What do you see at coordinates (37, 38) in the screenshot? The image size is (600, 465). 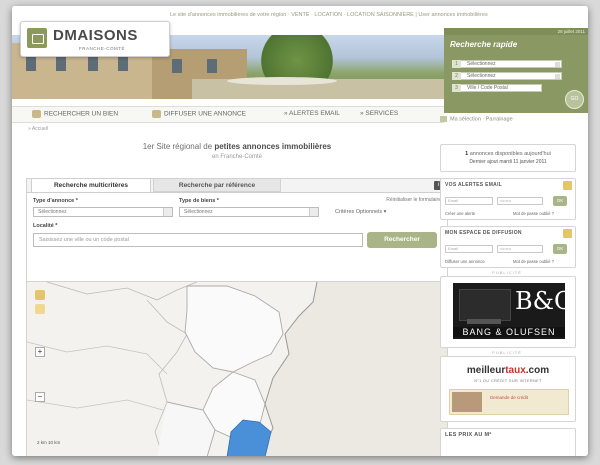 I see `house-logo-icon` at bounding box center [37, 38].